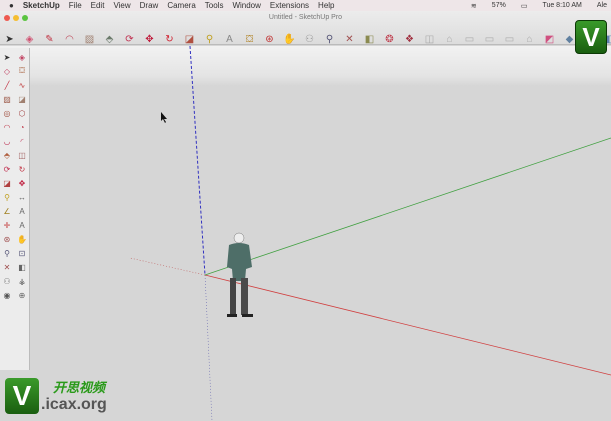  I want to click on window-title: Untitled - SketchUp Pro, so click(305, 17).